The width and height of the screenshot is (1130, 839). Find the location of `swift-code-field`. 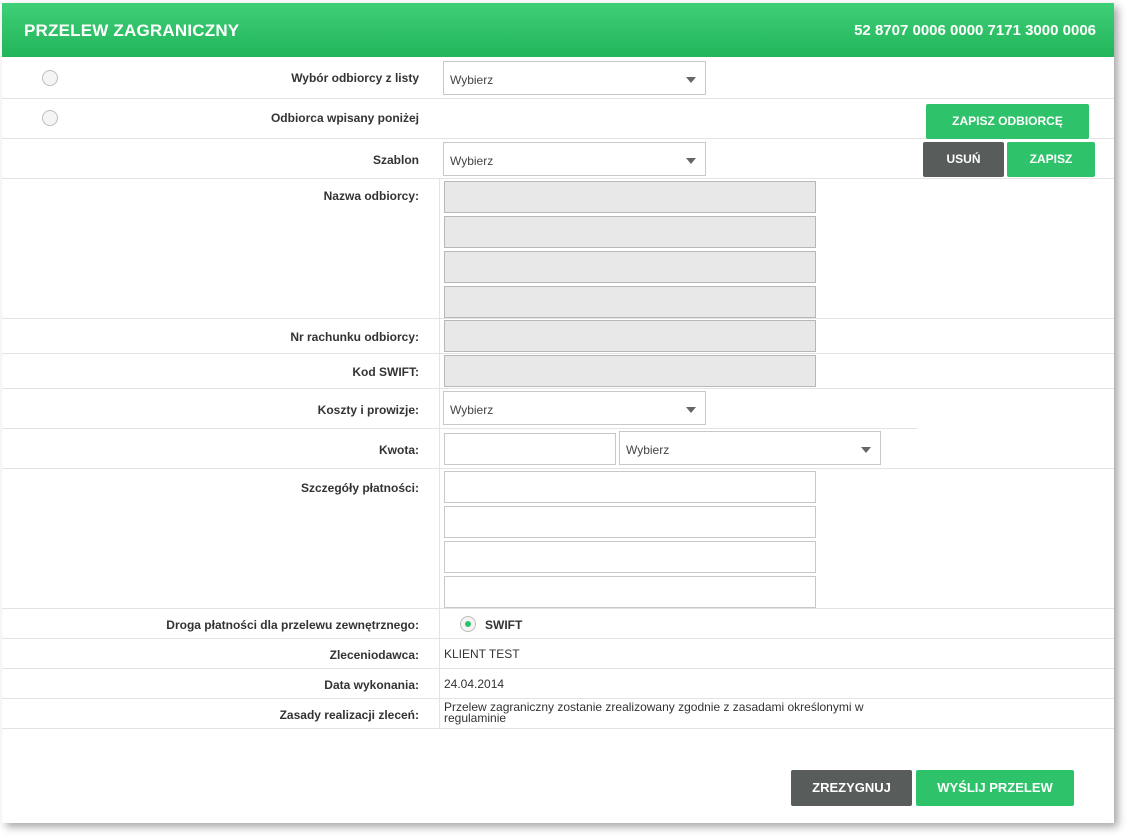

swift-code-field is located at coordinates (630, 371).